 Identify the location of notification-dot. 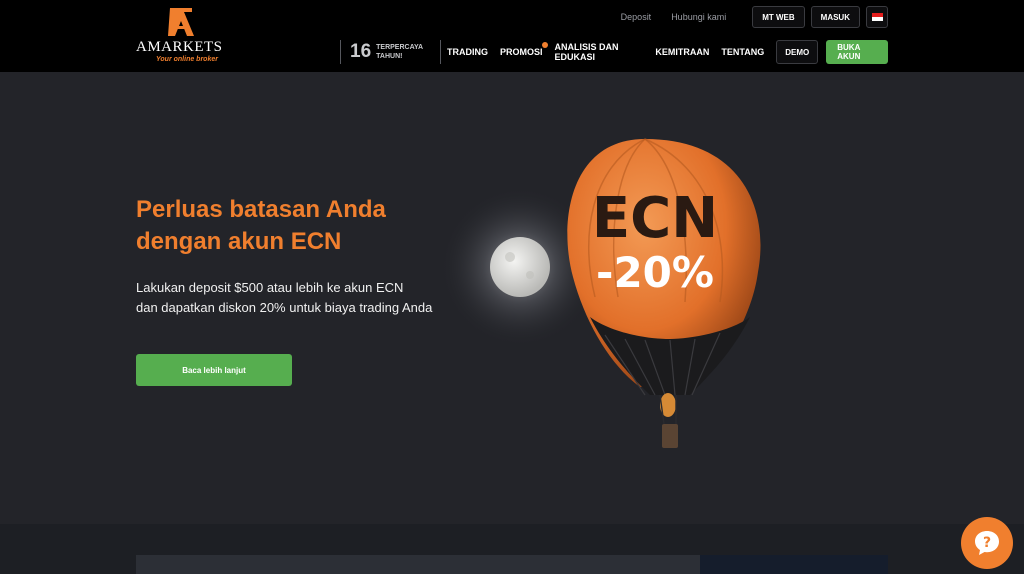
(545, 45).